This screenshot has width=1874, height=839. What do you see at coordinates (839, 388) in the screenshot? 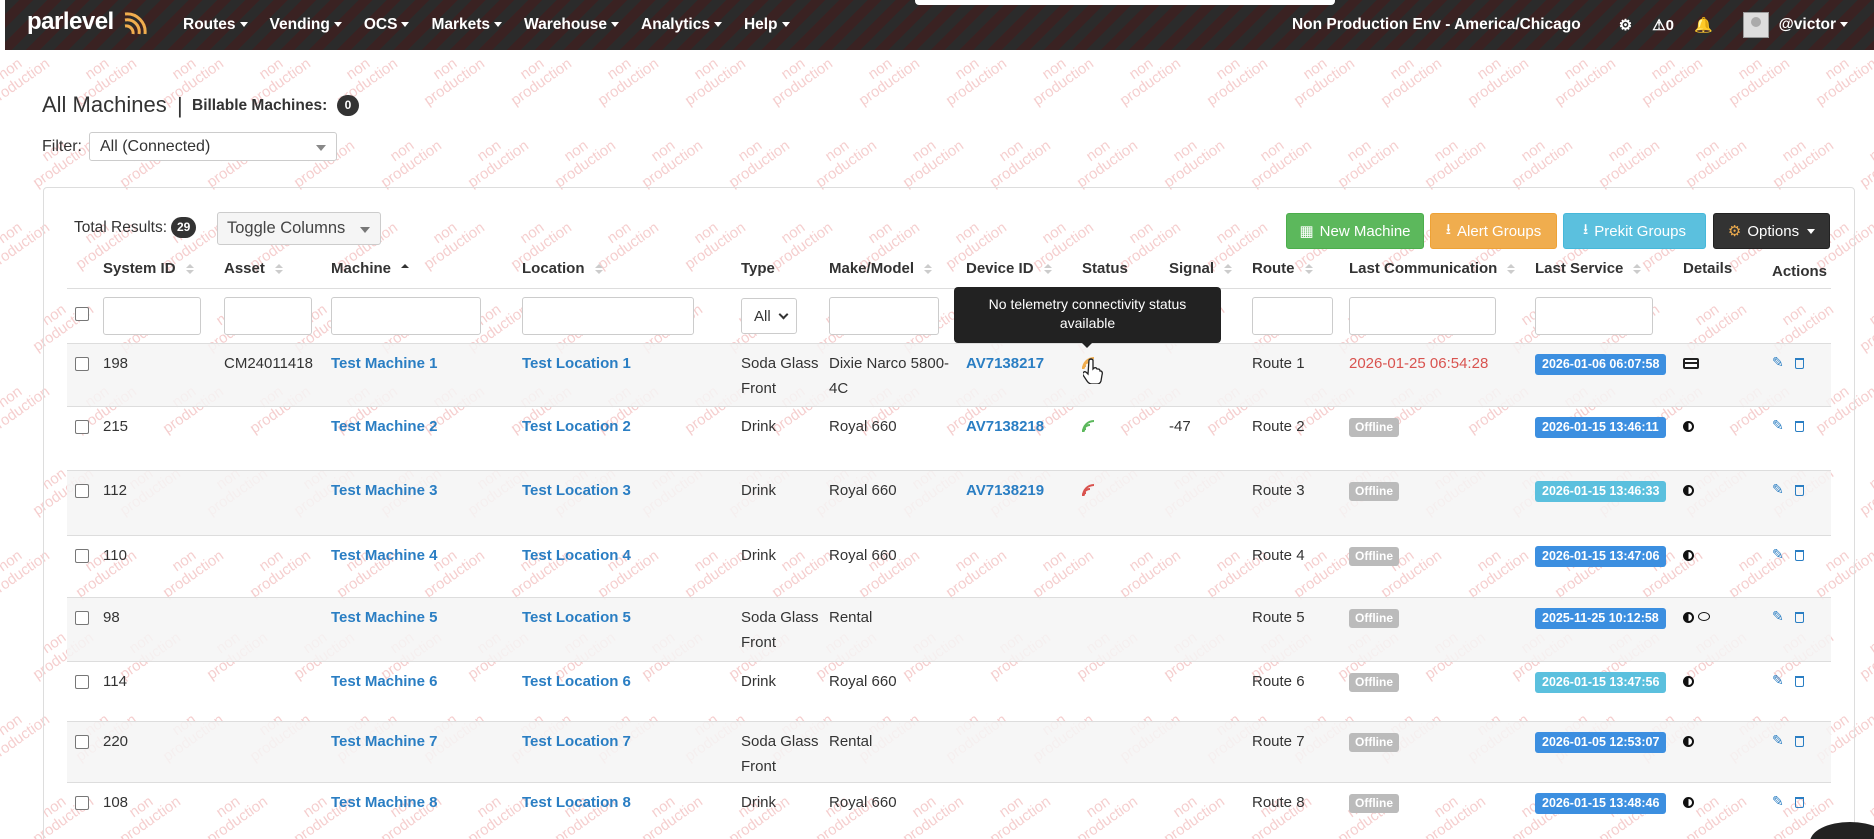
I see `make-model-cell: 4C` at bounding box center [839, 388].